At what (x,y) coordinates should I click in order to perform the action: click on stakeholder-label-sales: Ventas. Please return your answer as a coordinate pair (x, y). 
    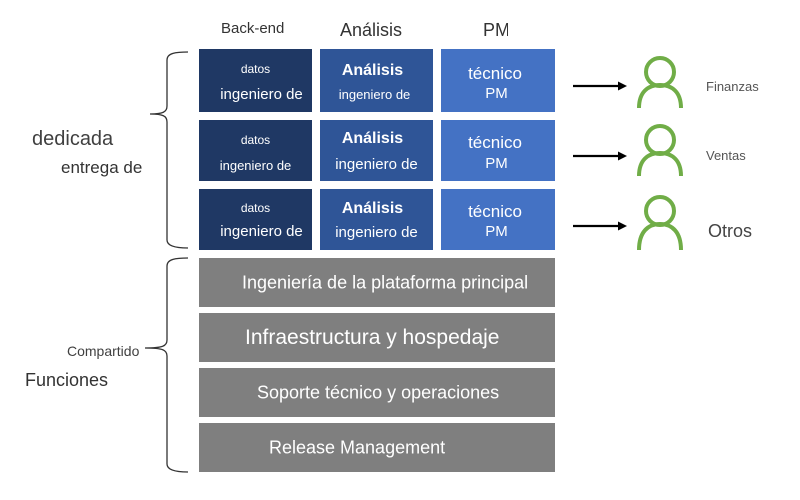
    Looking at the image, I should click on (726, 155).